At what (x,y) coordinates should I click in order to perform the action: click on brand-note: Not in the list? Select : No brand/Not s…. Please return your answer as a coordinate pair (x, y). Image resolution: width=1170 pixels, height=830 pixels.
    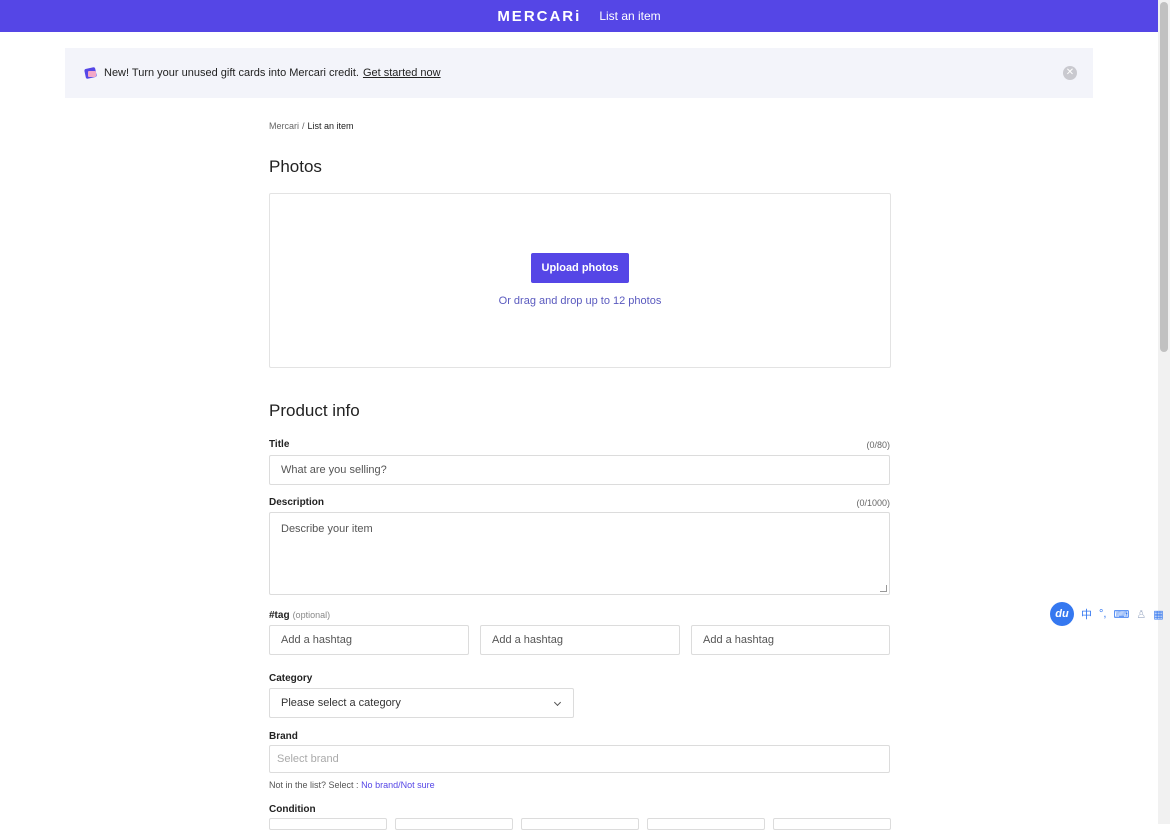
    Looking at the image, I should click on (352, 785).